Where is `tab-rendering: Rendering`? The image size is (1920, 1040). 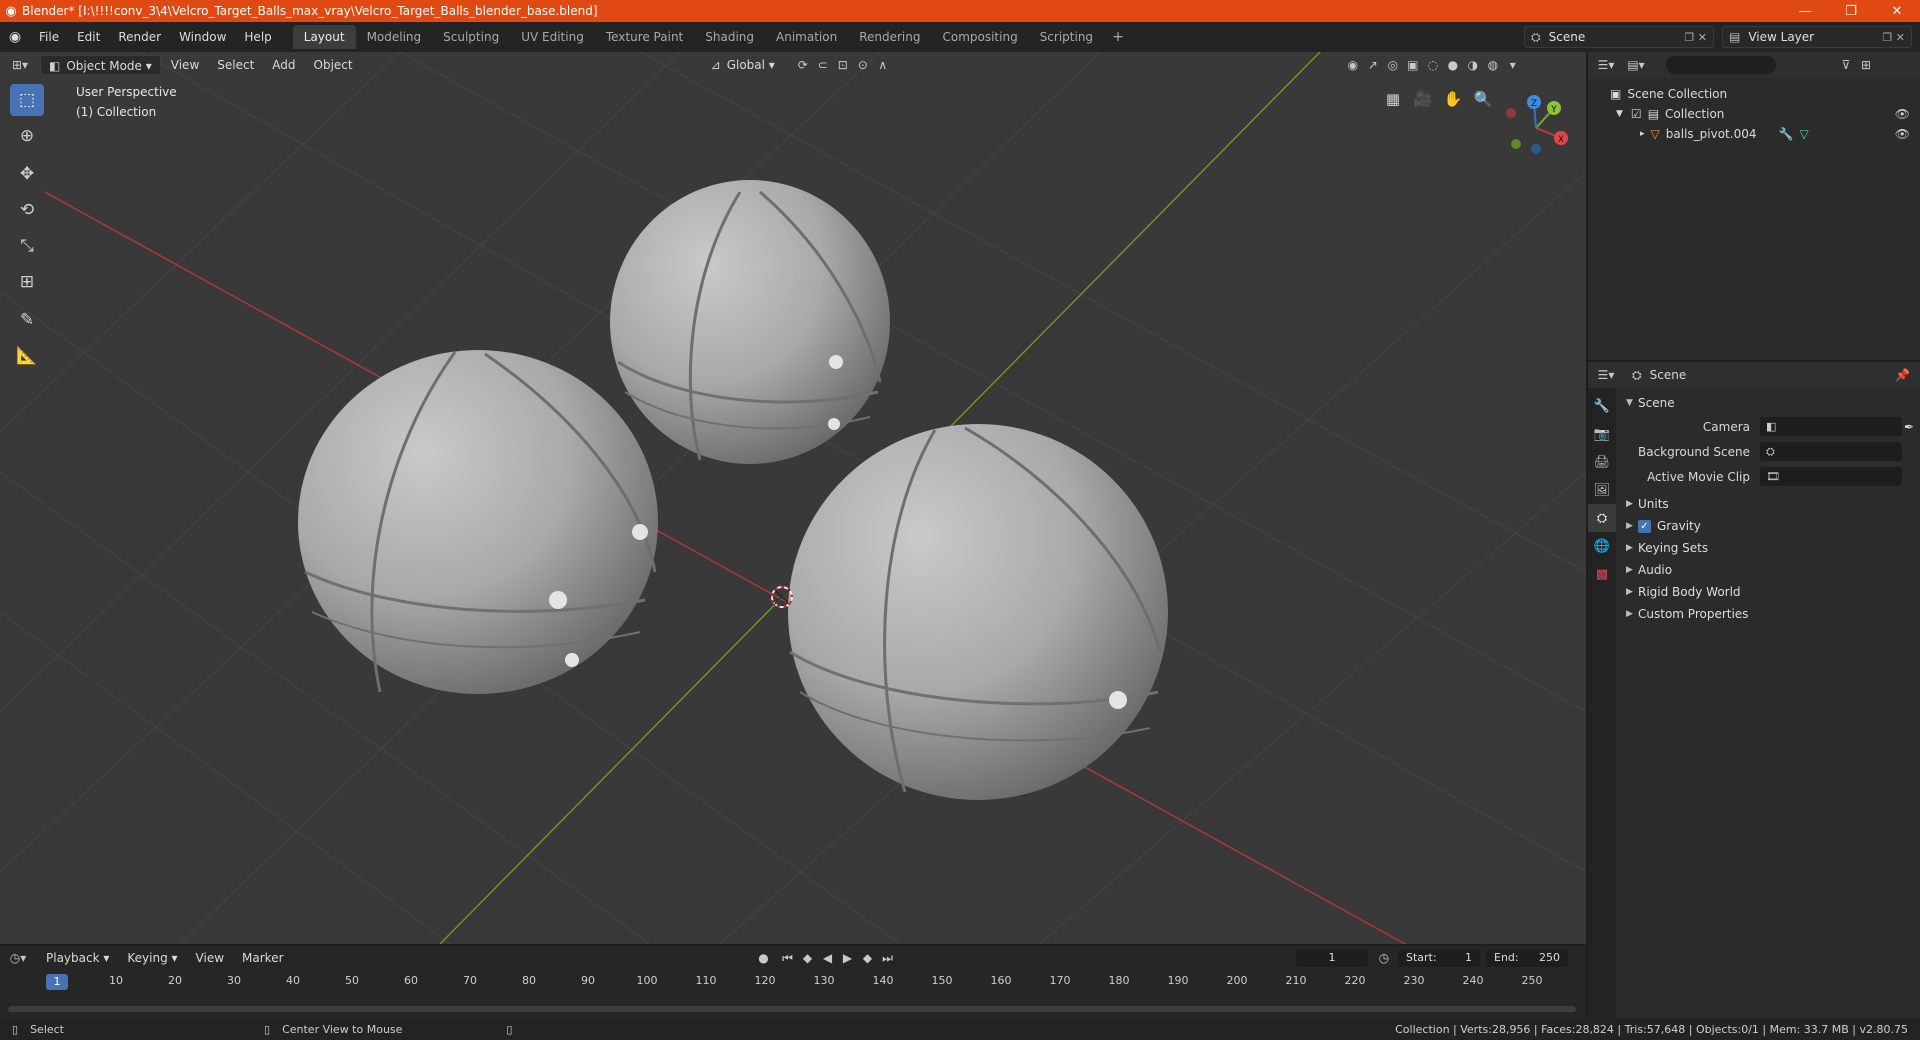
tab-rendering: Rendering is located at coordinates (889, 37).